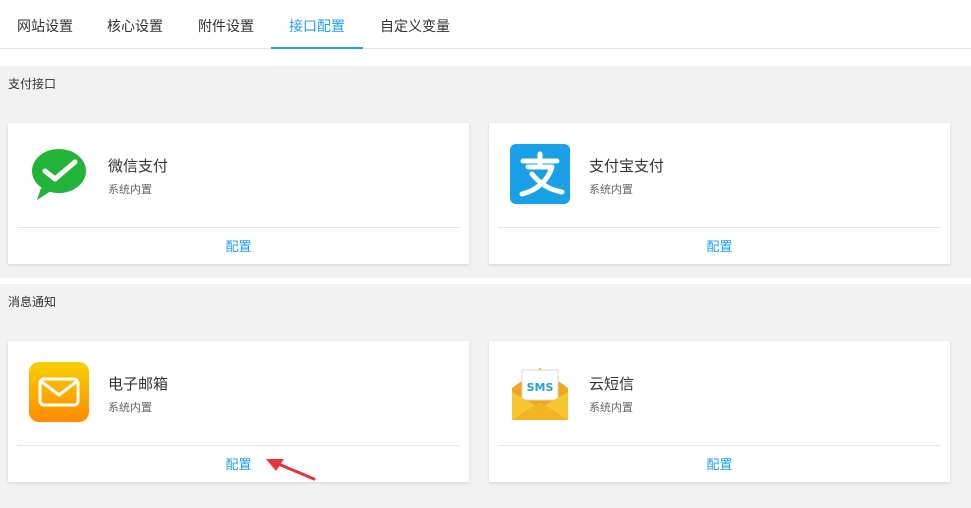 Image resolution: width=971 pixels, height=508 pixels. I want to click on alipay-card: 支付宝支付 系统内置 配置, so click(719, 193).